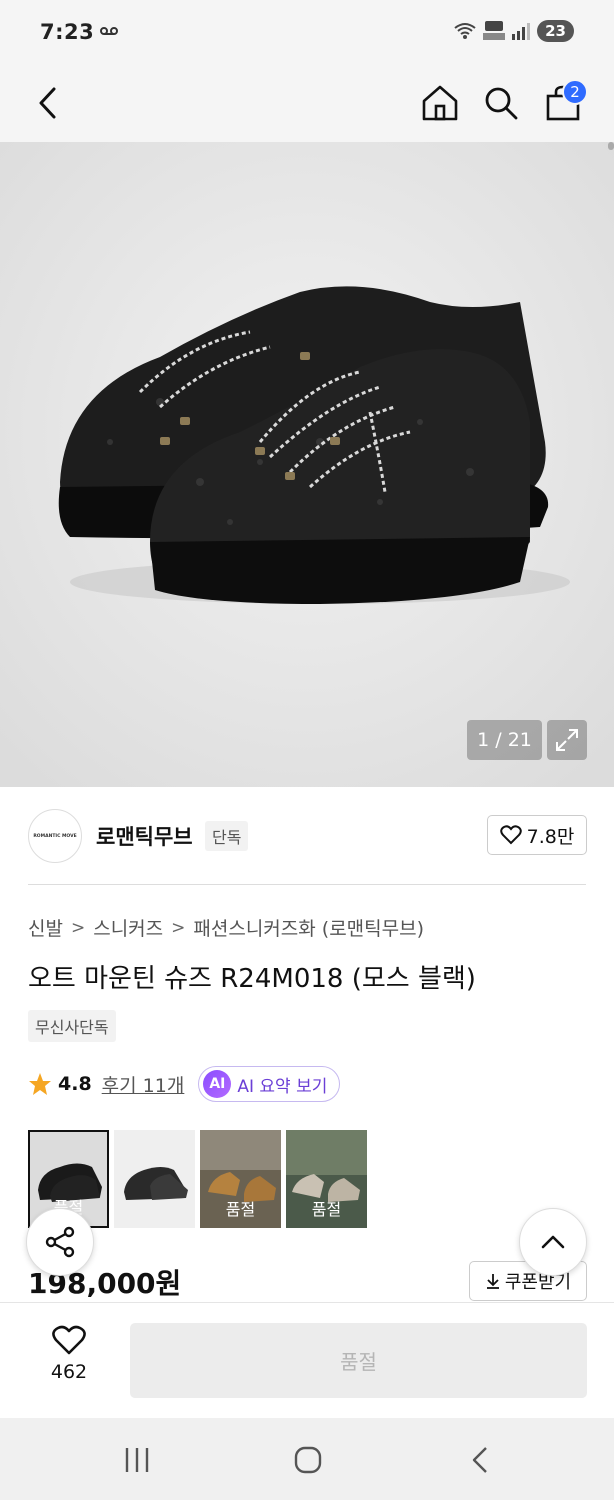  I want to click on breadcrumb-item: 패션스니커즈화 (로맨틱무브), so click(308, 927).